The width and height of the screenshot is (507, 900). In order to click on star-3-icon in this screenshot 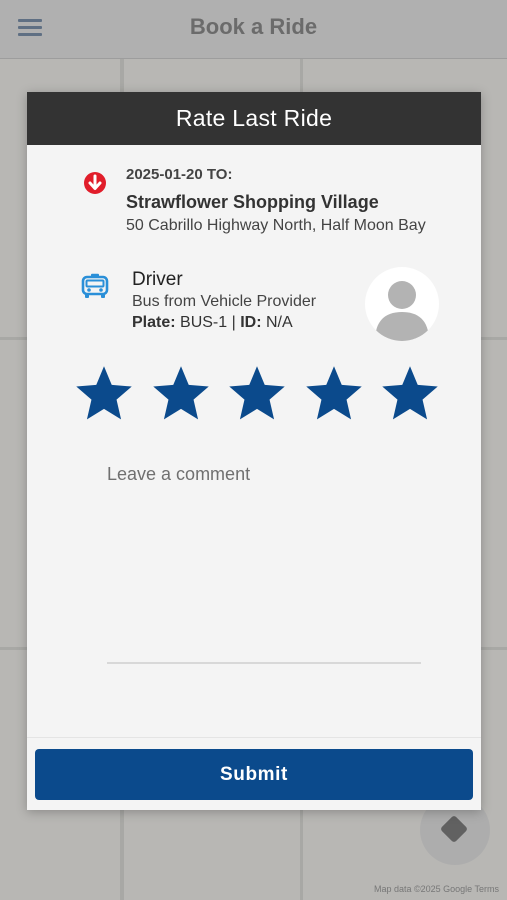, I will do `click(257, 394)`.